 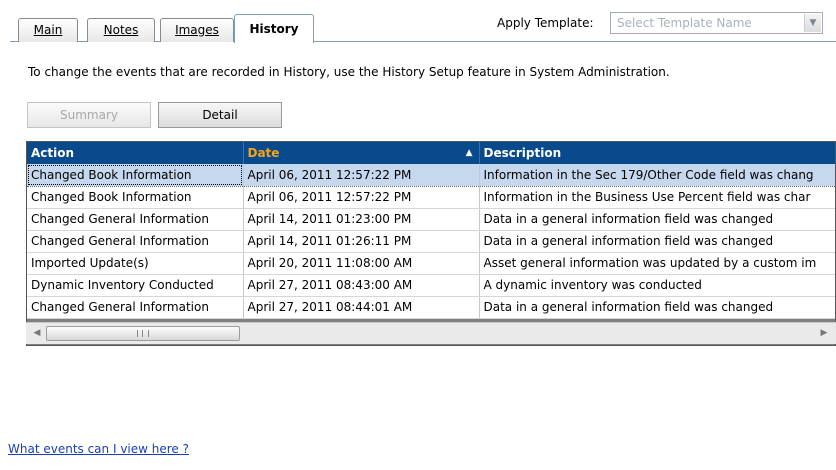 I want to click on cell-date: April 20, 2011 11:08:00 AM, so click(x=361, y=263).